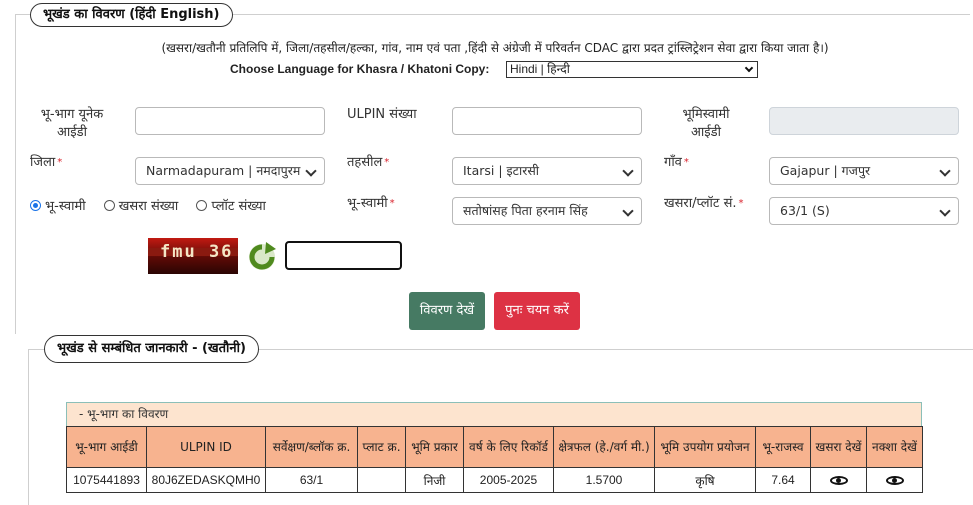  Describe the element at coordinates (206, 447) in the screenshot. I see `col-ulpin-id: ULPIN ID` at that location.